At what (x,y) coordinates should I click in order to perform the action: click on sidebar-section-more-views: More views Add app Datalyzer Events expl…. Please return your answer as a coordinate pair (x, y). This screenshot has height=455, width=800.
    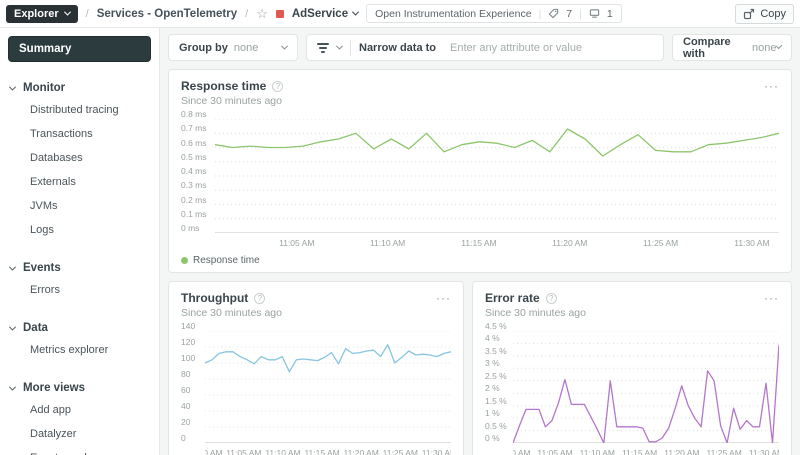
    Looking at the image, I should click on (79, 416).